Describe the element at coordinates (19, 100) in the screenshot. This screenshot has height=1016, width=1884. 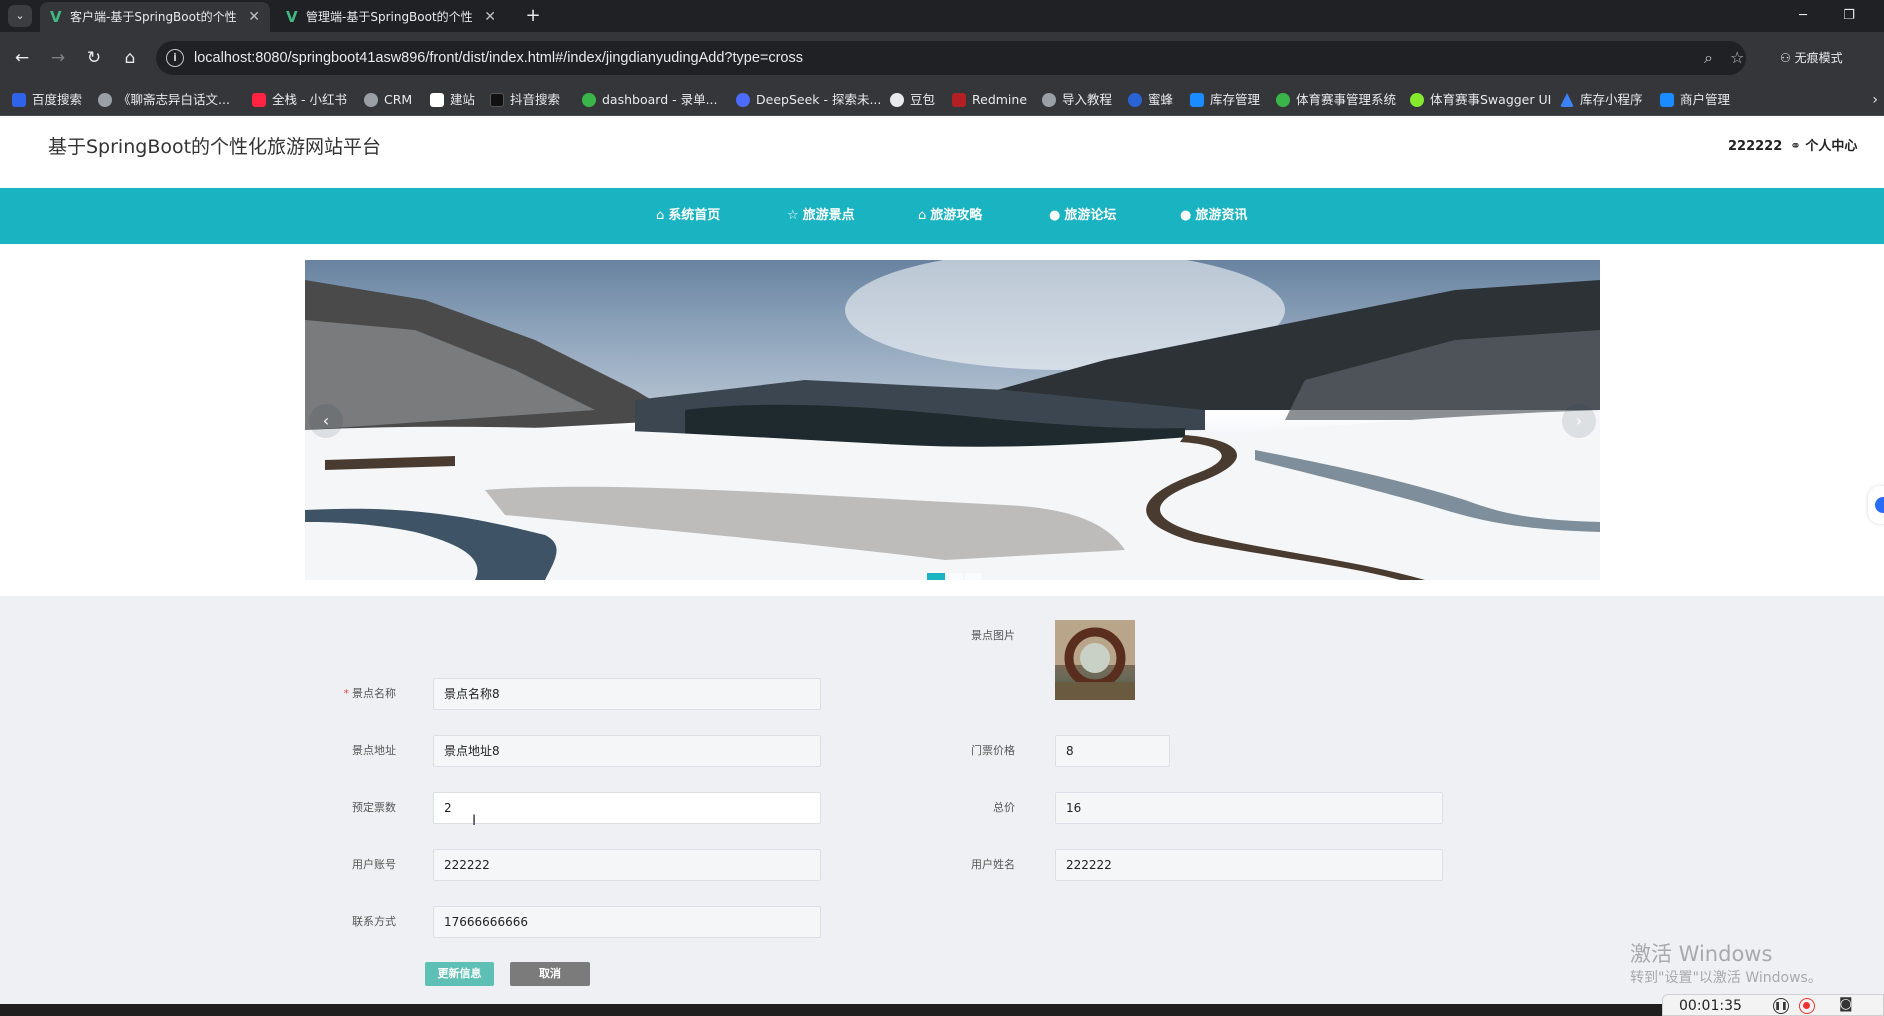
I see `paw-icon` at that location.